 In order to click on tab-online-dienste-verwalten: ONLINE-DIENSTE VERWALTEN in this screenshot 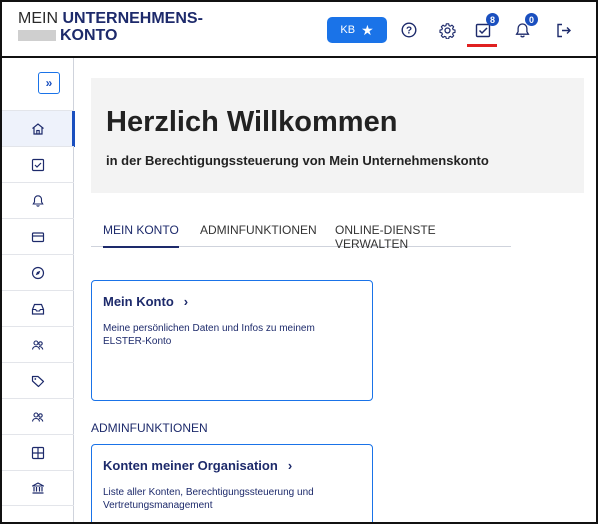, I will do `click(423, 237)`.